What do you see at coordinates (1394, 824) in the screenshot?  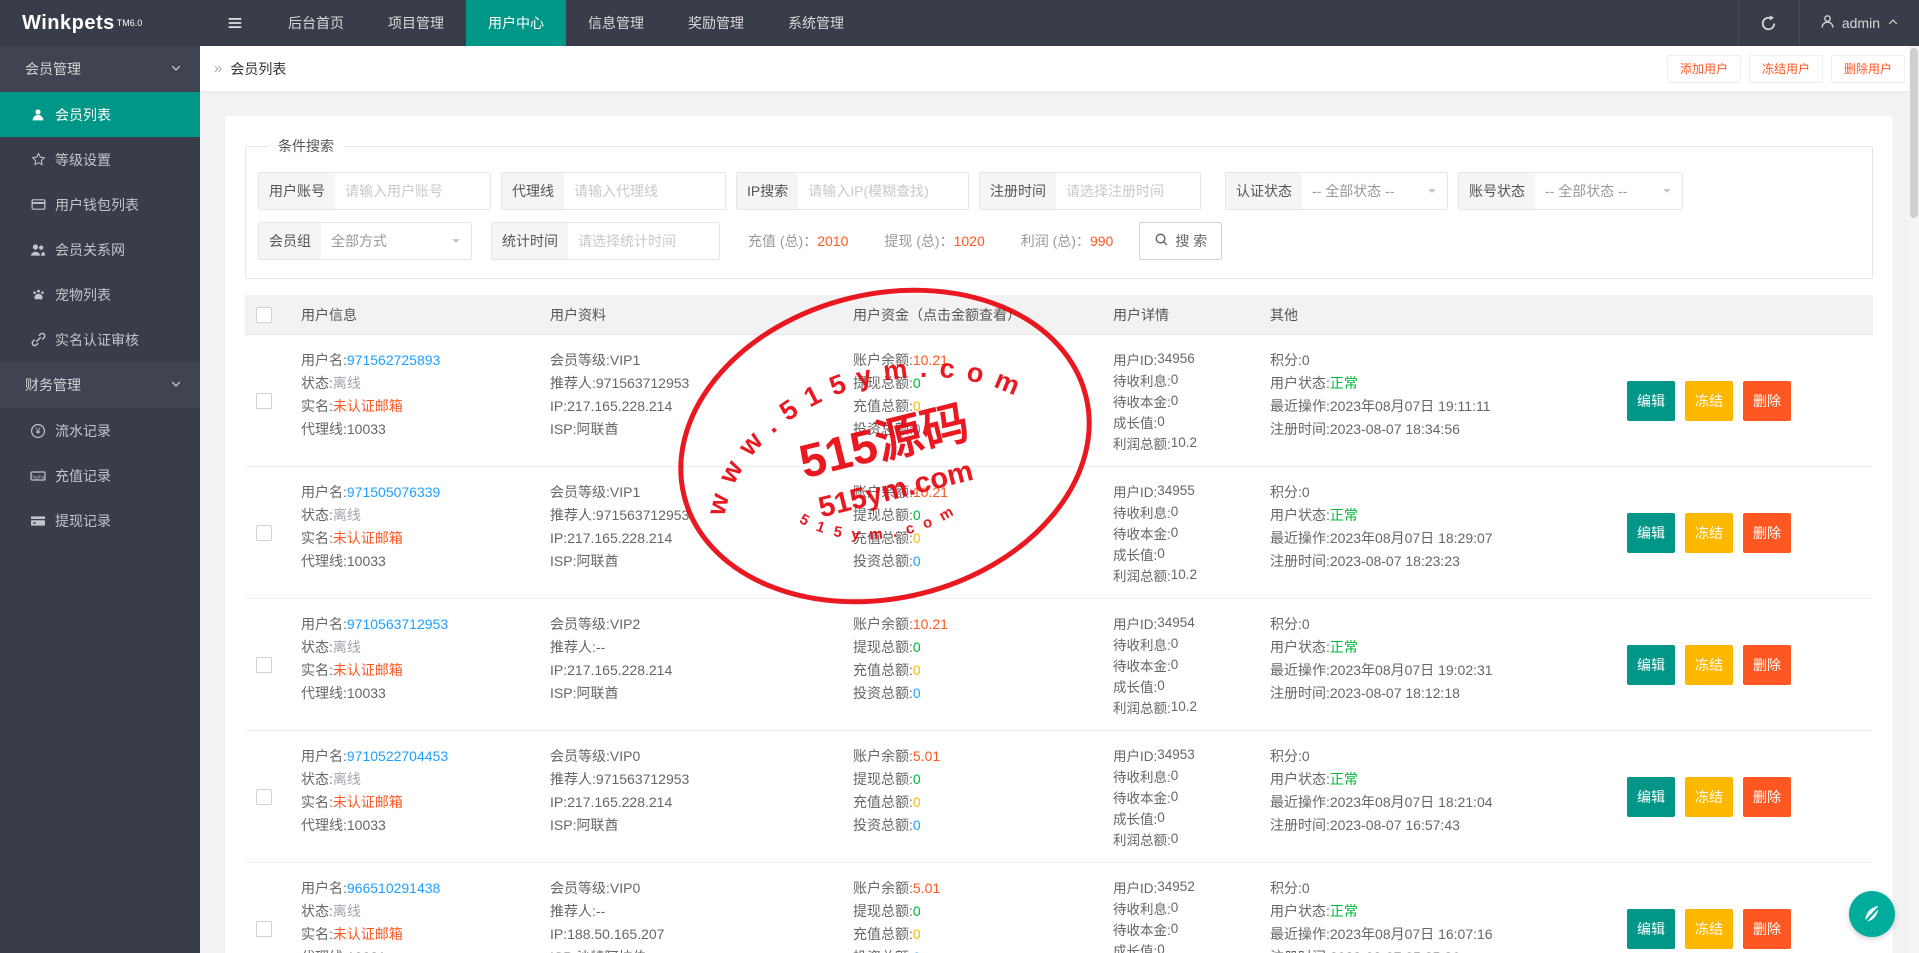 I see `field-value: 2023-08-07 16:57:43` at bounding box center [1394, 824].